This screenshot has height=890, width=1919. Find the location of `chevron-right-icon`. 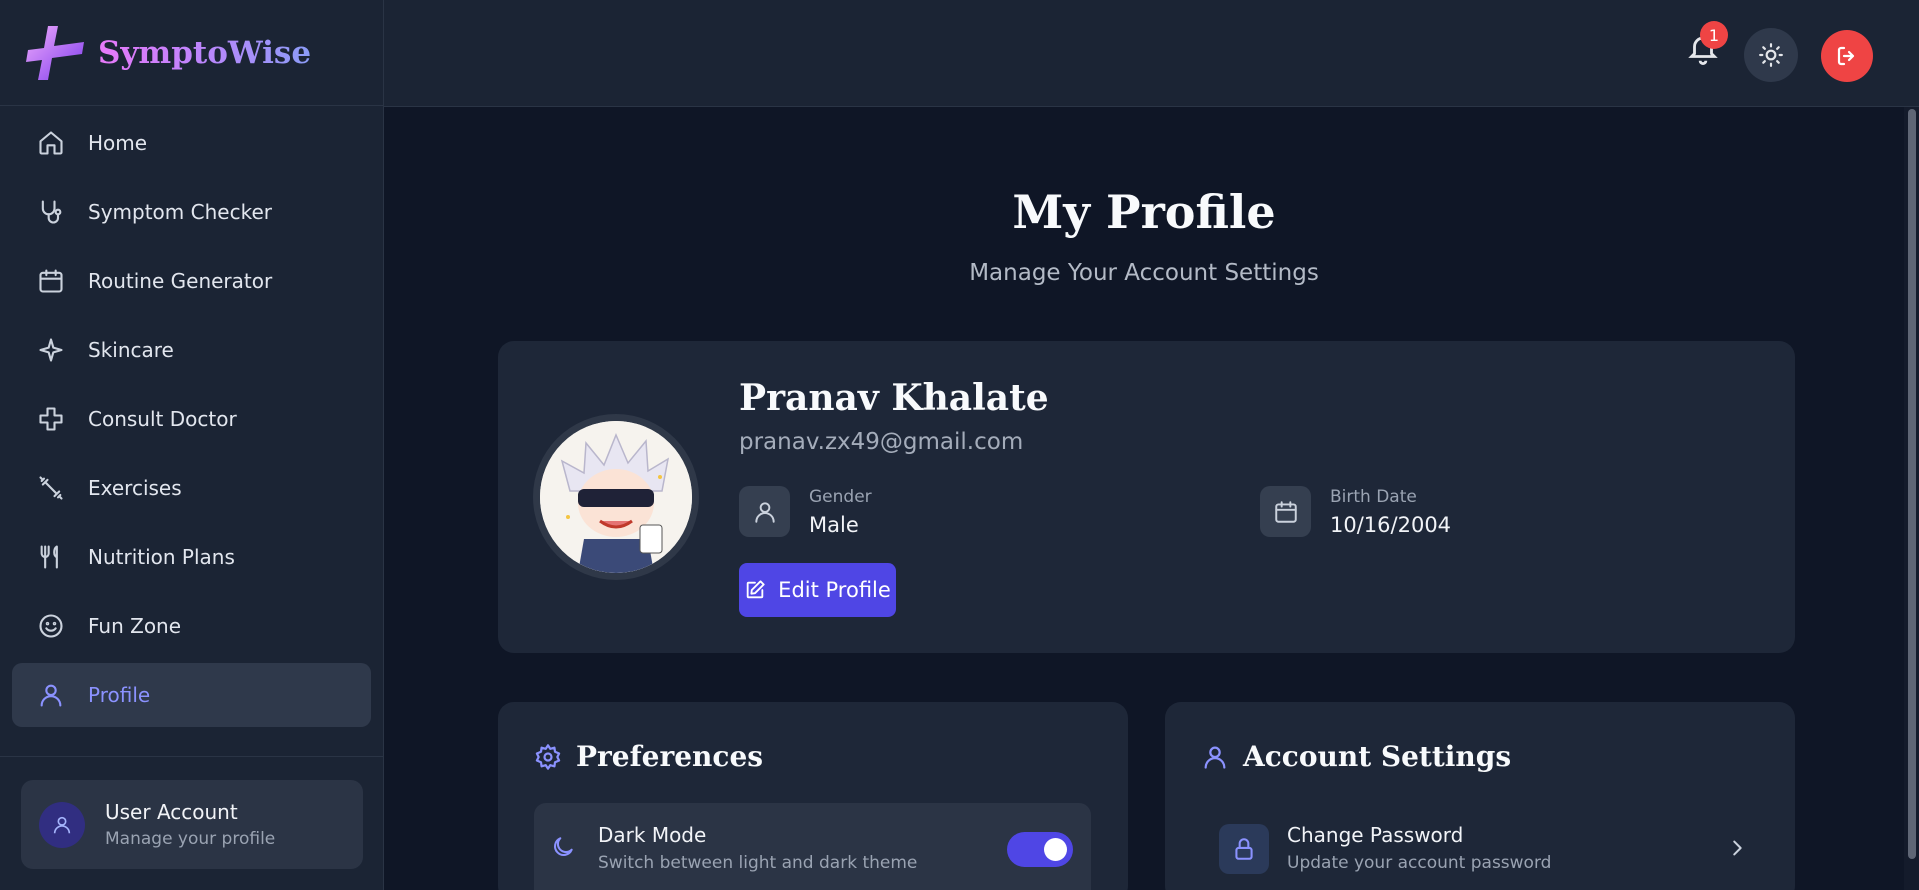

chevron-right-icon is located at coordinates (1737, 850).